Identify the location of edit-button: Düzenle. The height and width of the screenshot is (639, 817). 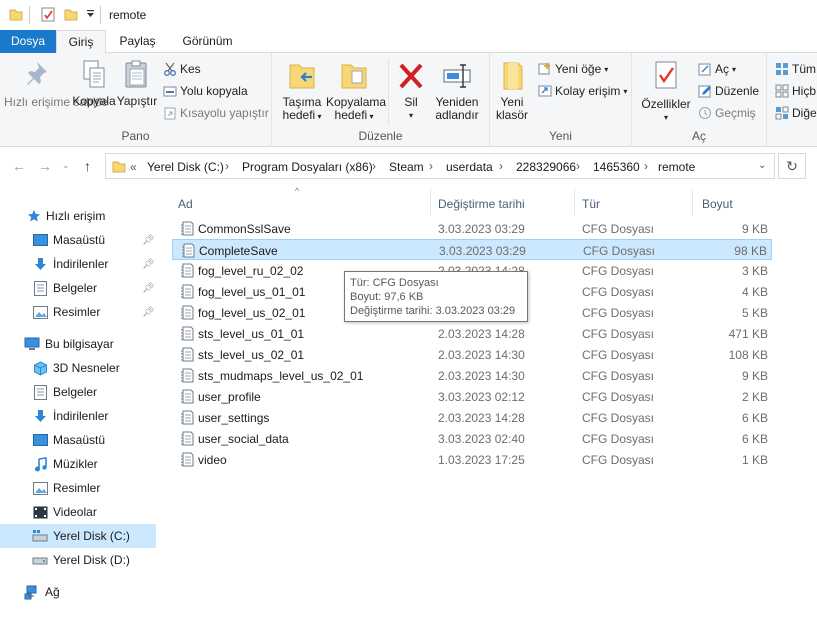
(728, 91).